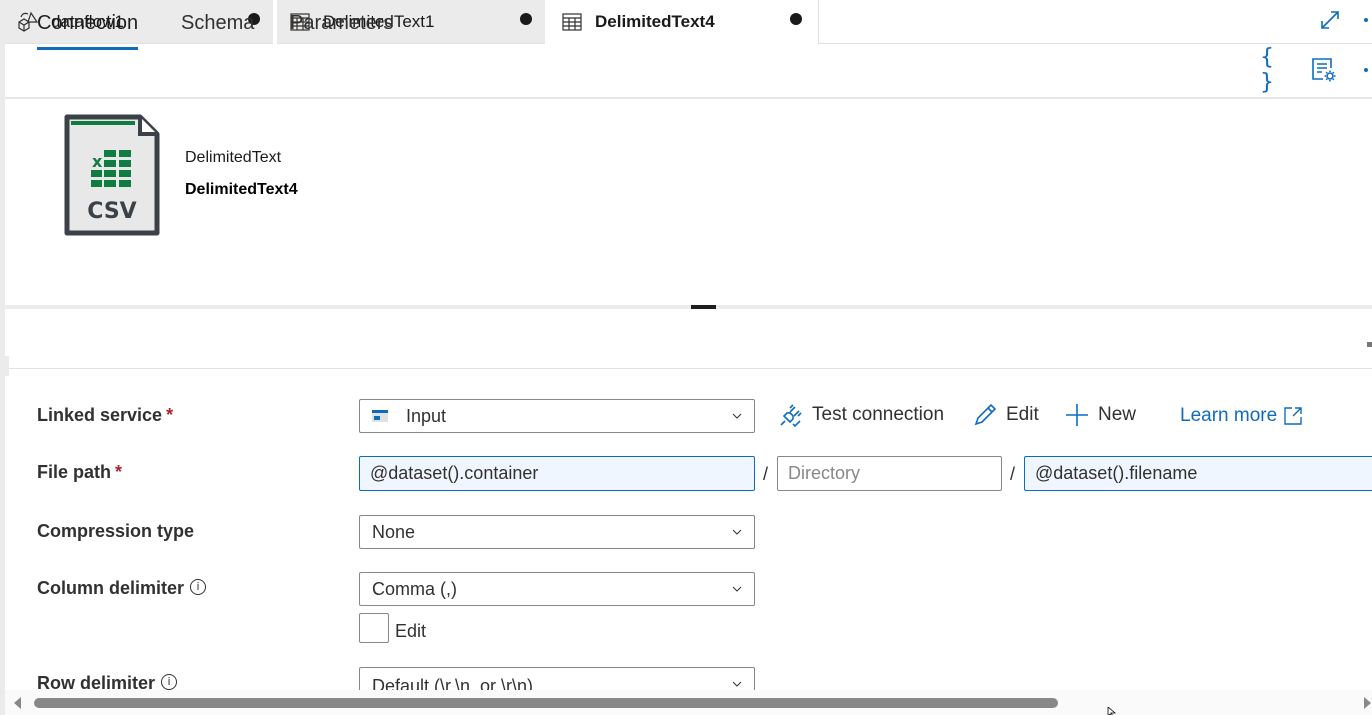 Image resolution: width=1372 pixels, height=715 pixels. I want to click on tab-connection: Connection, so click(88, 31).